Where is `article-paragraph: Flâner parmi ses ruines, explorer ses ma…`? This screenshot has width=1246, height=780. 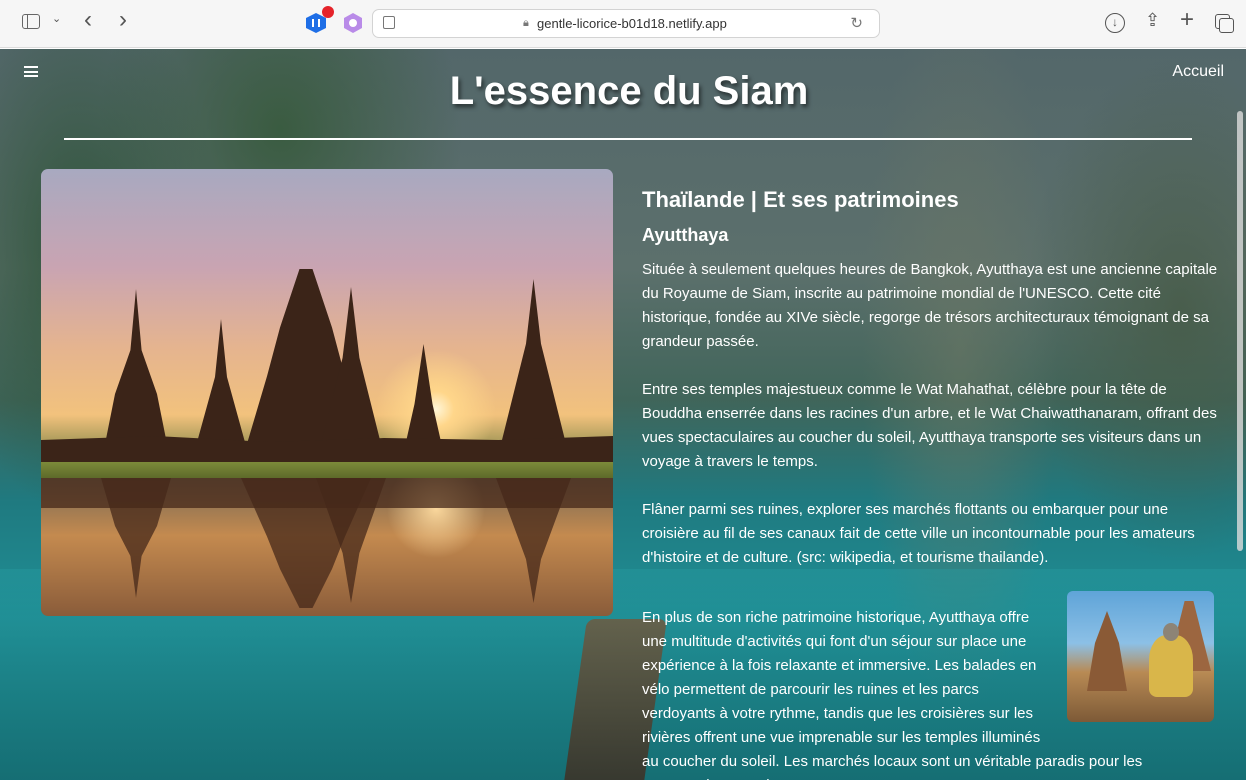
article-paragraph: Flâner parmi ses ruines, explorer ses ma… is located at coordinates (918, 533).